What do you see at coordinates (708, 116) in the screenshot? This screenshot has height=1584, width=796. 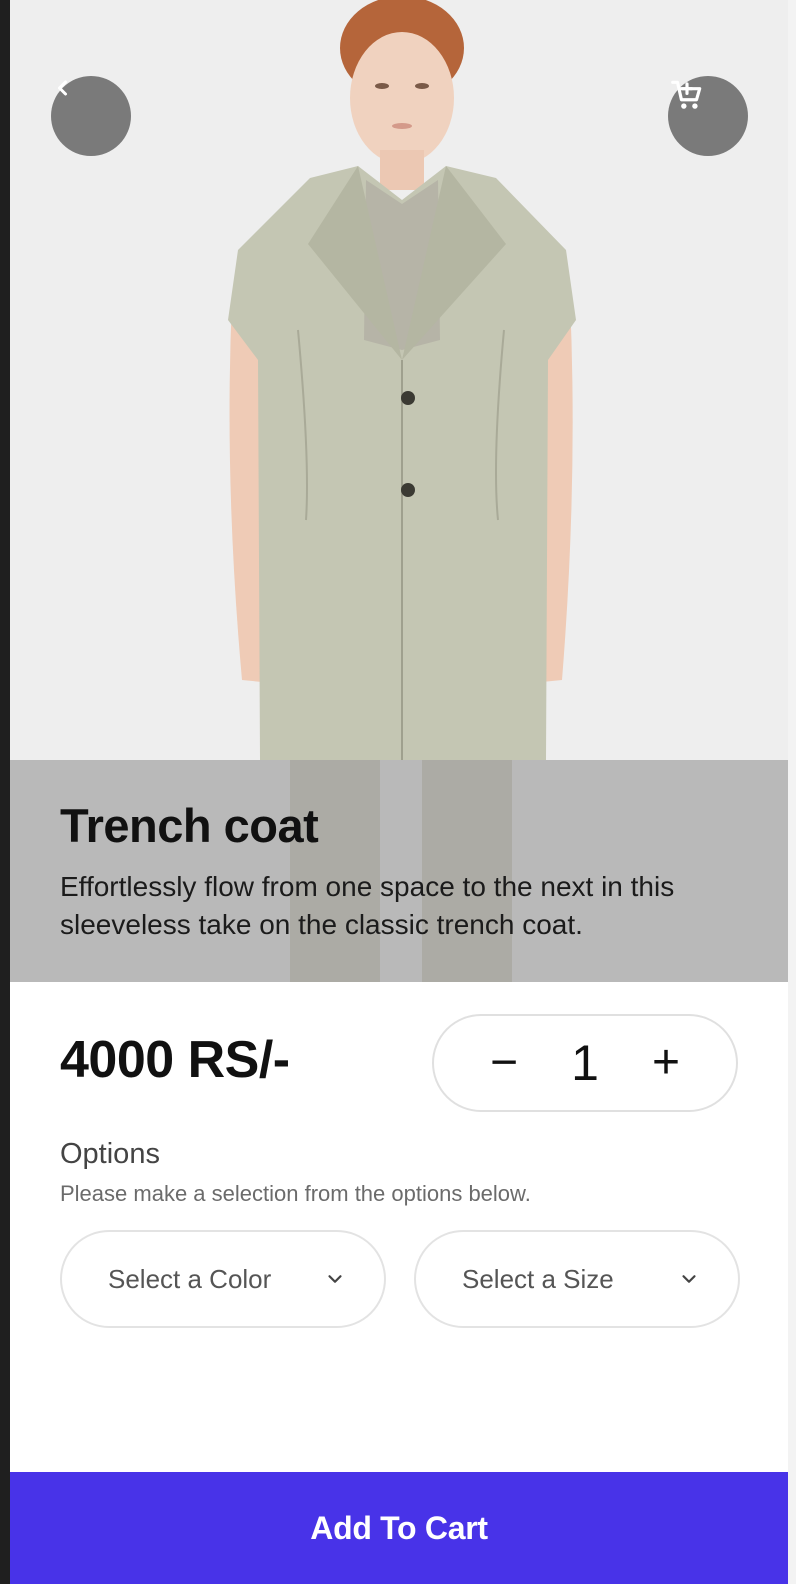 I see `cart-button` at bounding box center [708, 116].